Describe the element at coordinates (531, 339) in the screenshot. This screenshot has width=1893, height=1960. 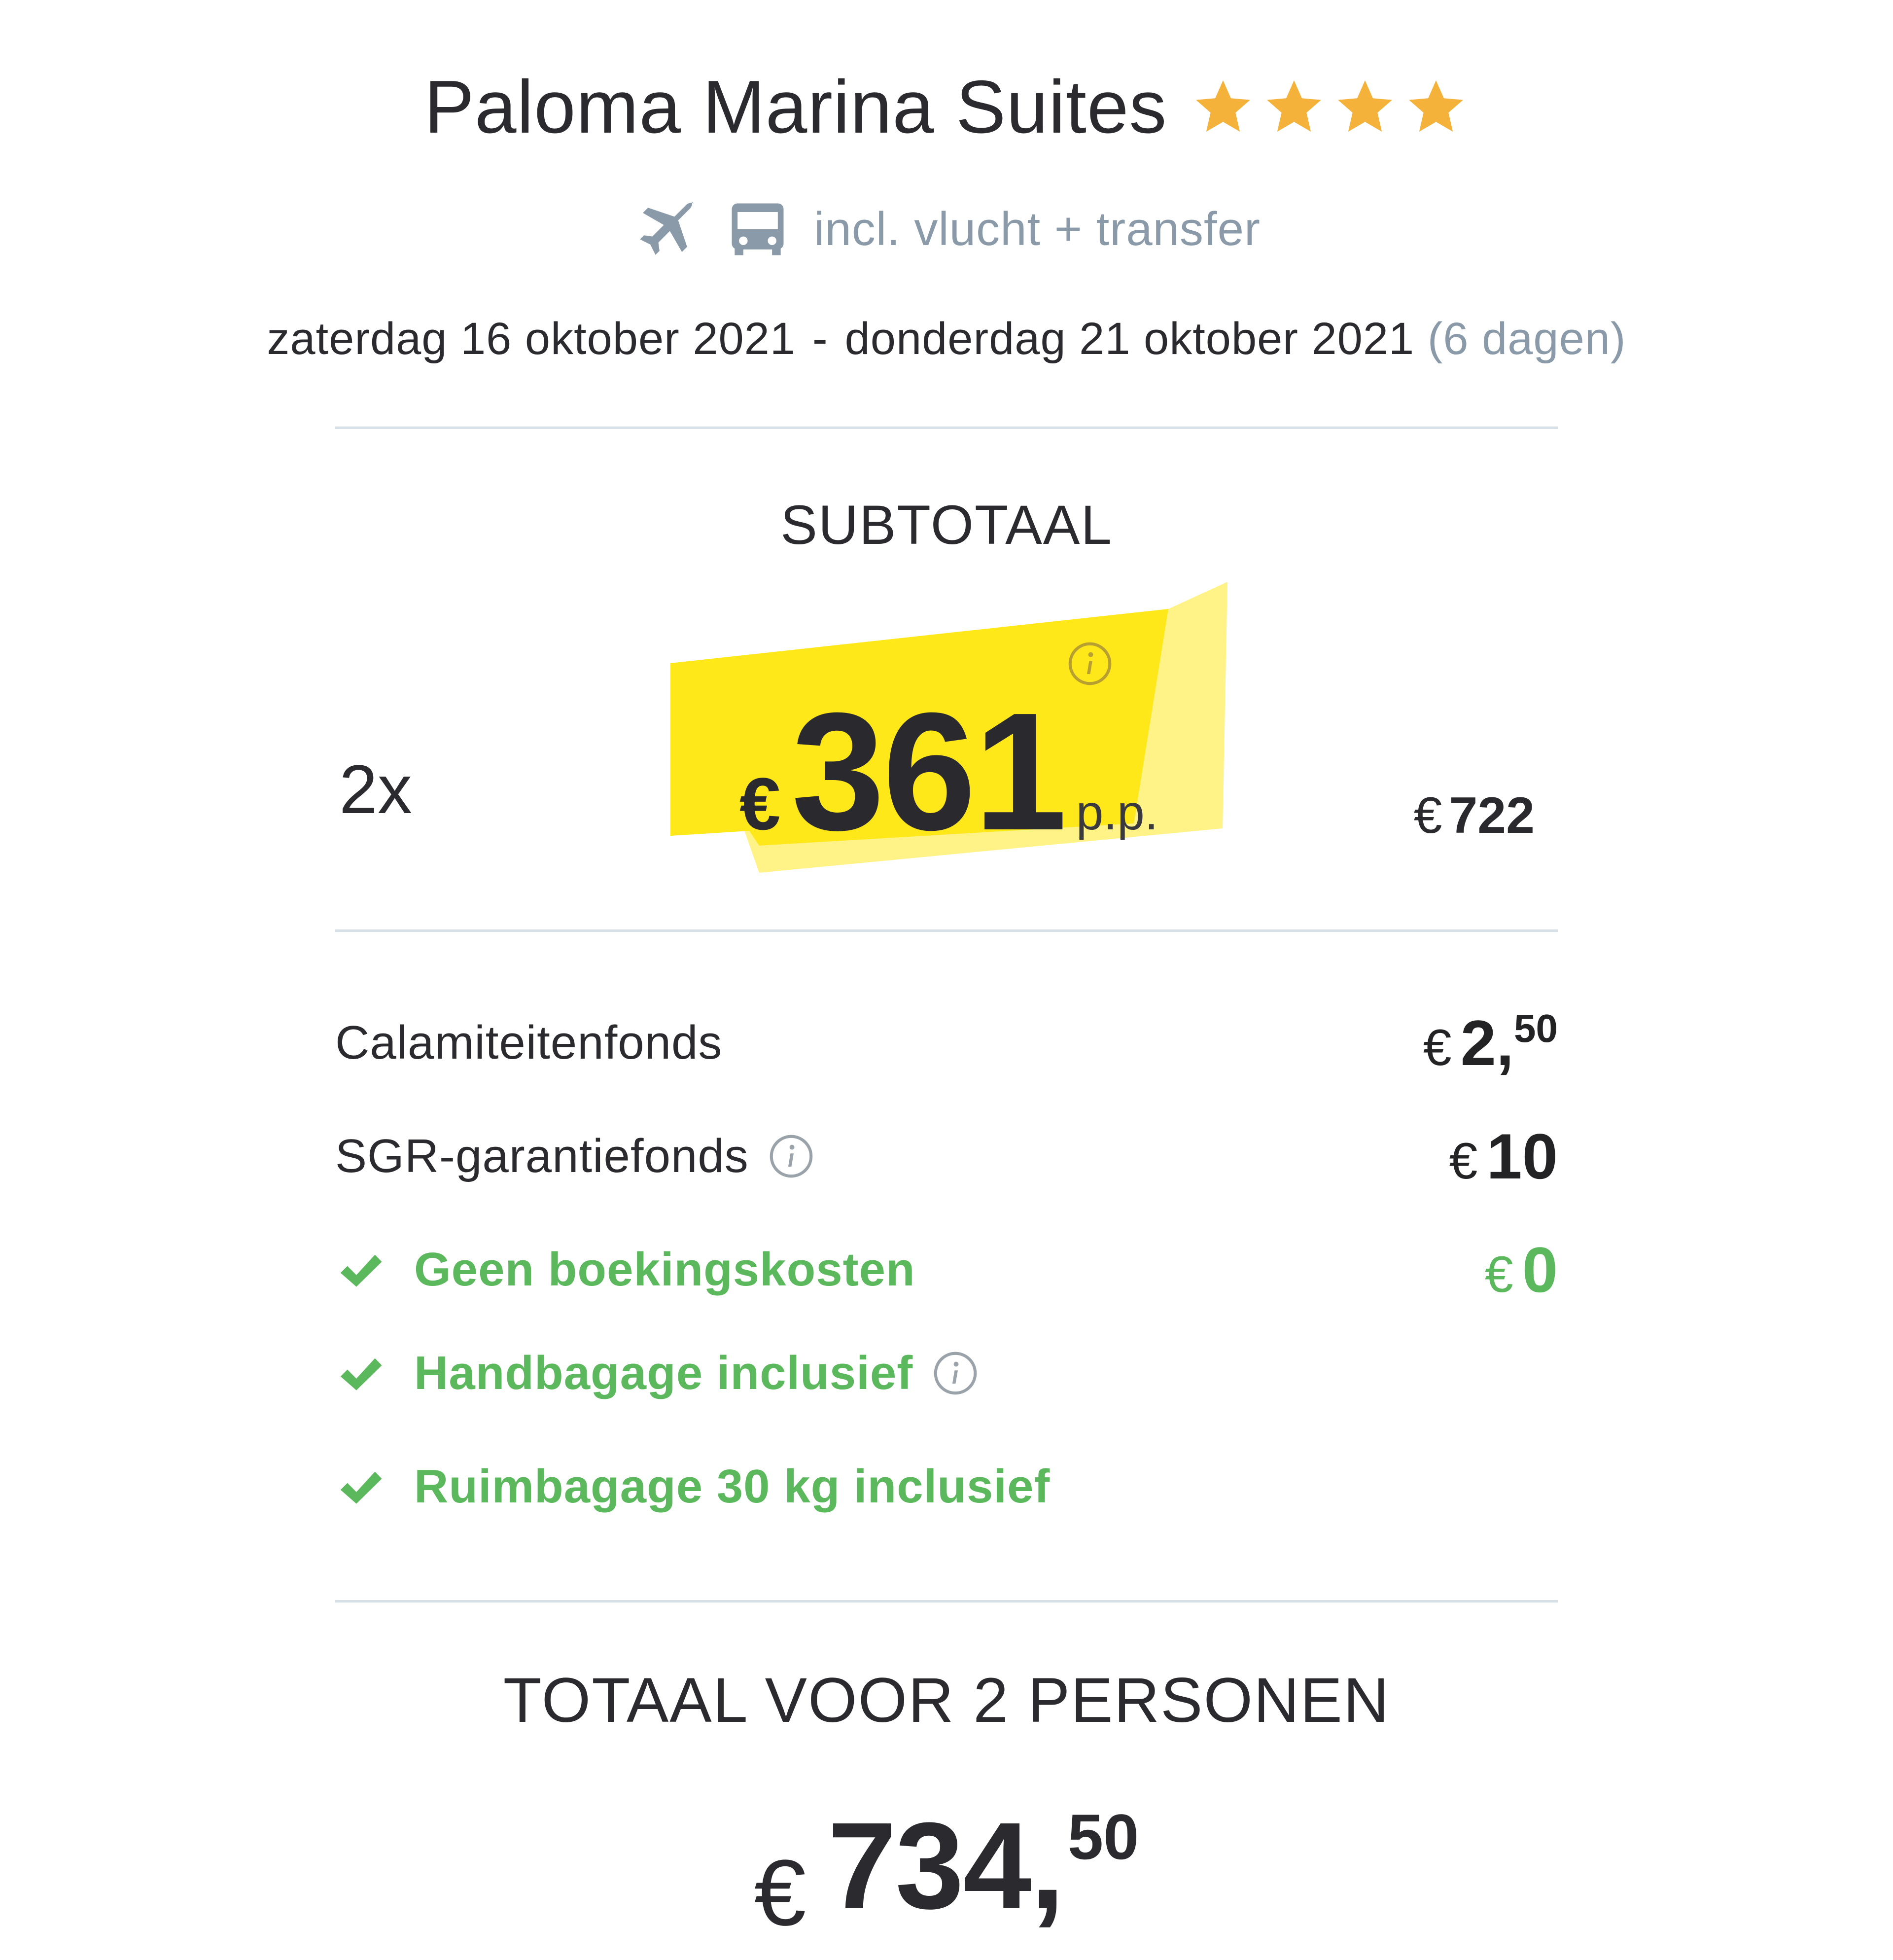
I see `start-date: zaterdag 16 oktober 2021` at that location.